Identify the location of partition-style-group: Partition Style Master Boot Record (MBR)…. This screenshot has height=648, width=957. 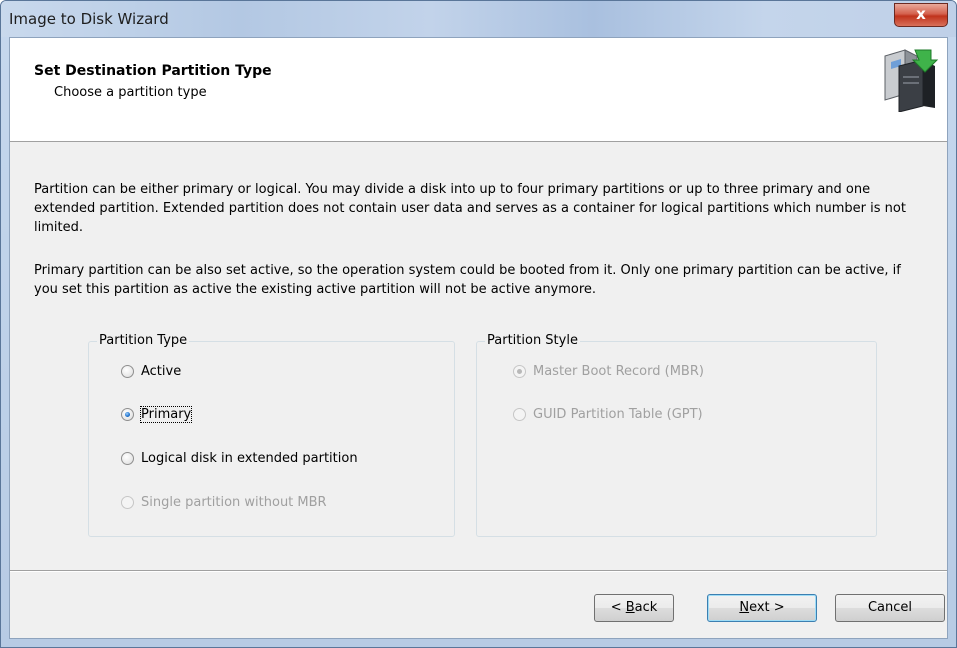
(676, 435).